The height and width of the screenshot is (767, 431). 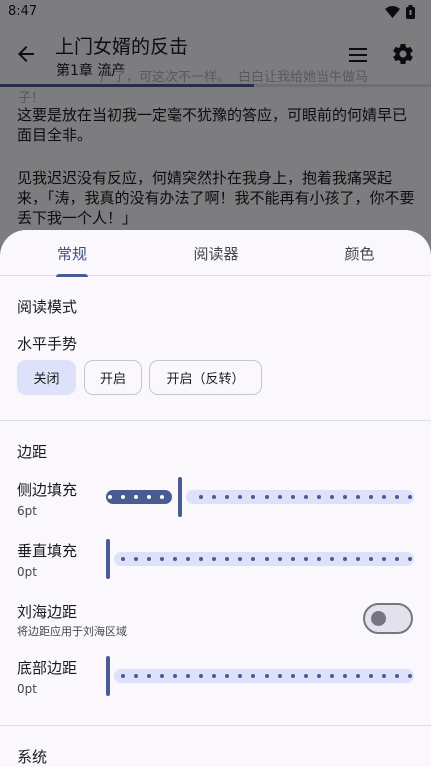 What do you see at coordinates (47, 551) in the screenshot?
I see `vertical-padding-label: 垂直填充` at bounding box center [47, 551].